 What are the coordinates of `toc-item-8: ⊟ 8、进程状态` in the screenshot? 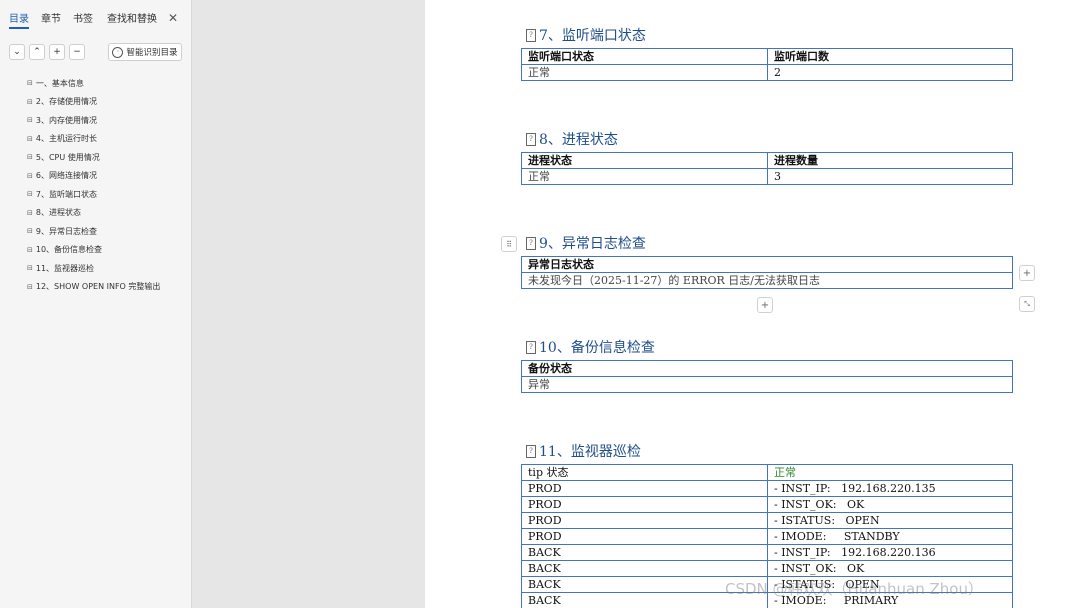 It's located at (107, 213).